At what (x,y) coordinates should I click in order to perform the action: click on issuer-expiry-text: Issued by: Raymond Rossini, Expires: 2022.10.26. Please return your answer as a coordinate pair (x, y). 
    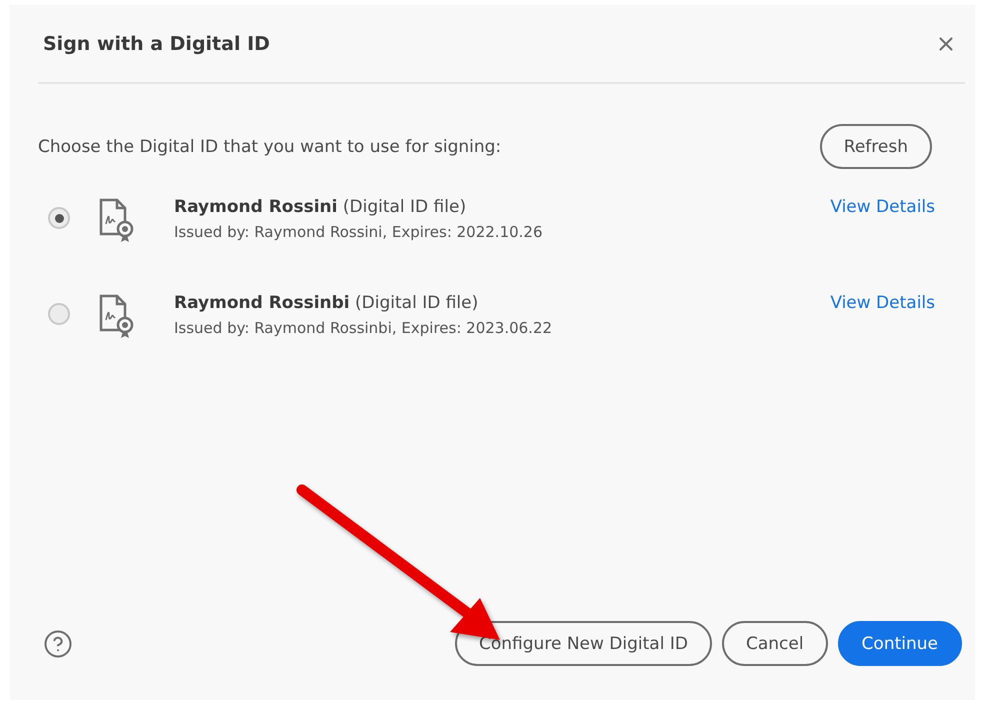
    Looking at the image, I should click on (359, 232).